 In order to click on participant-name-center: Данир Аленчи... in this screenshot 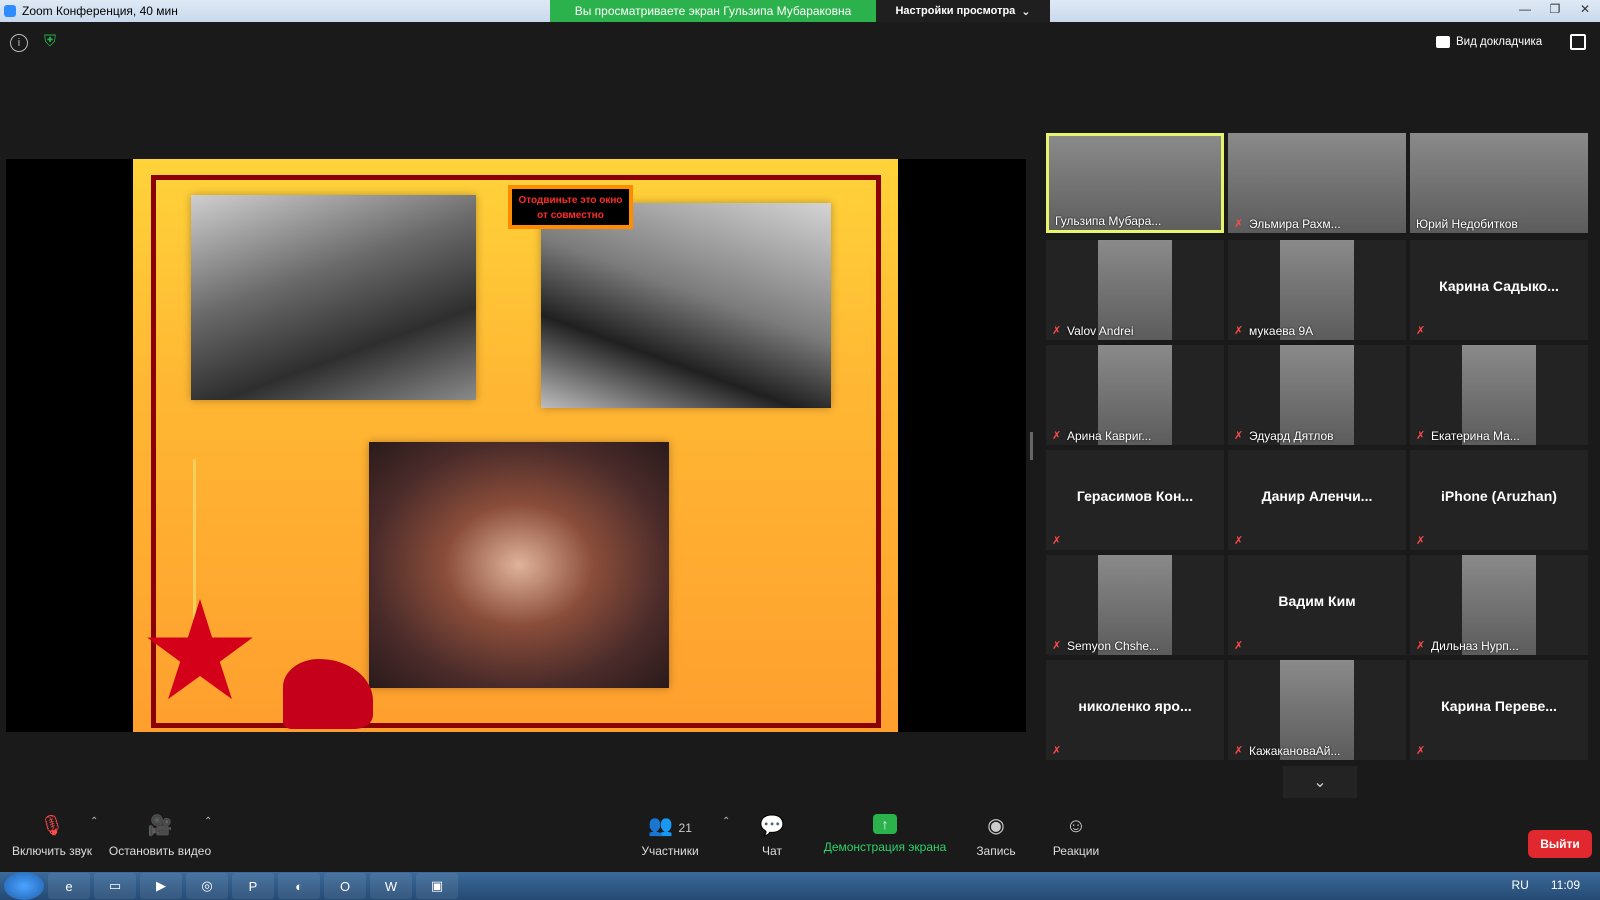, I will do `click(1317, 496)`.